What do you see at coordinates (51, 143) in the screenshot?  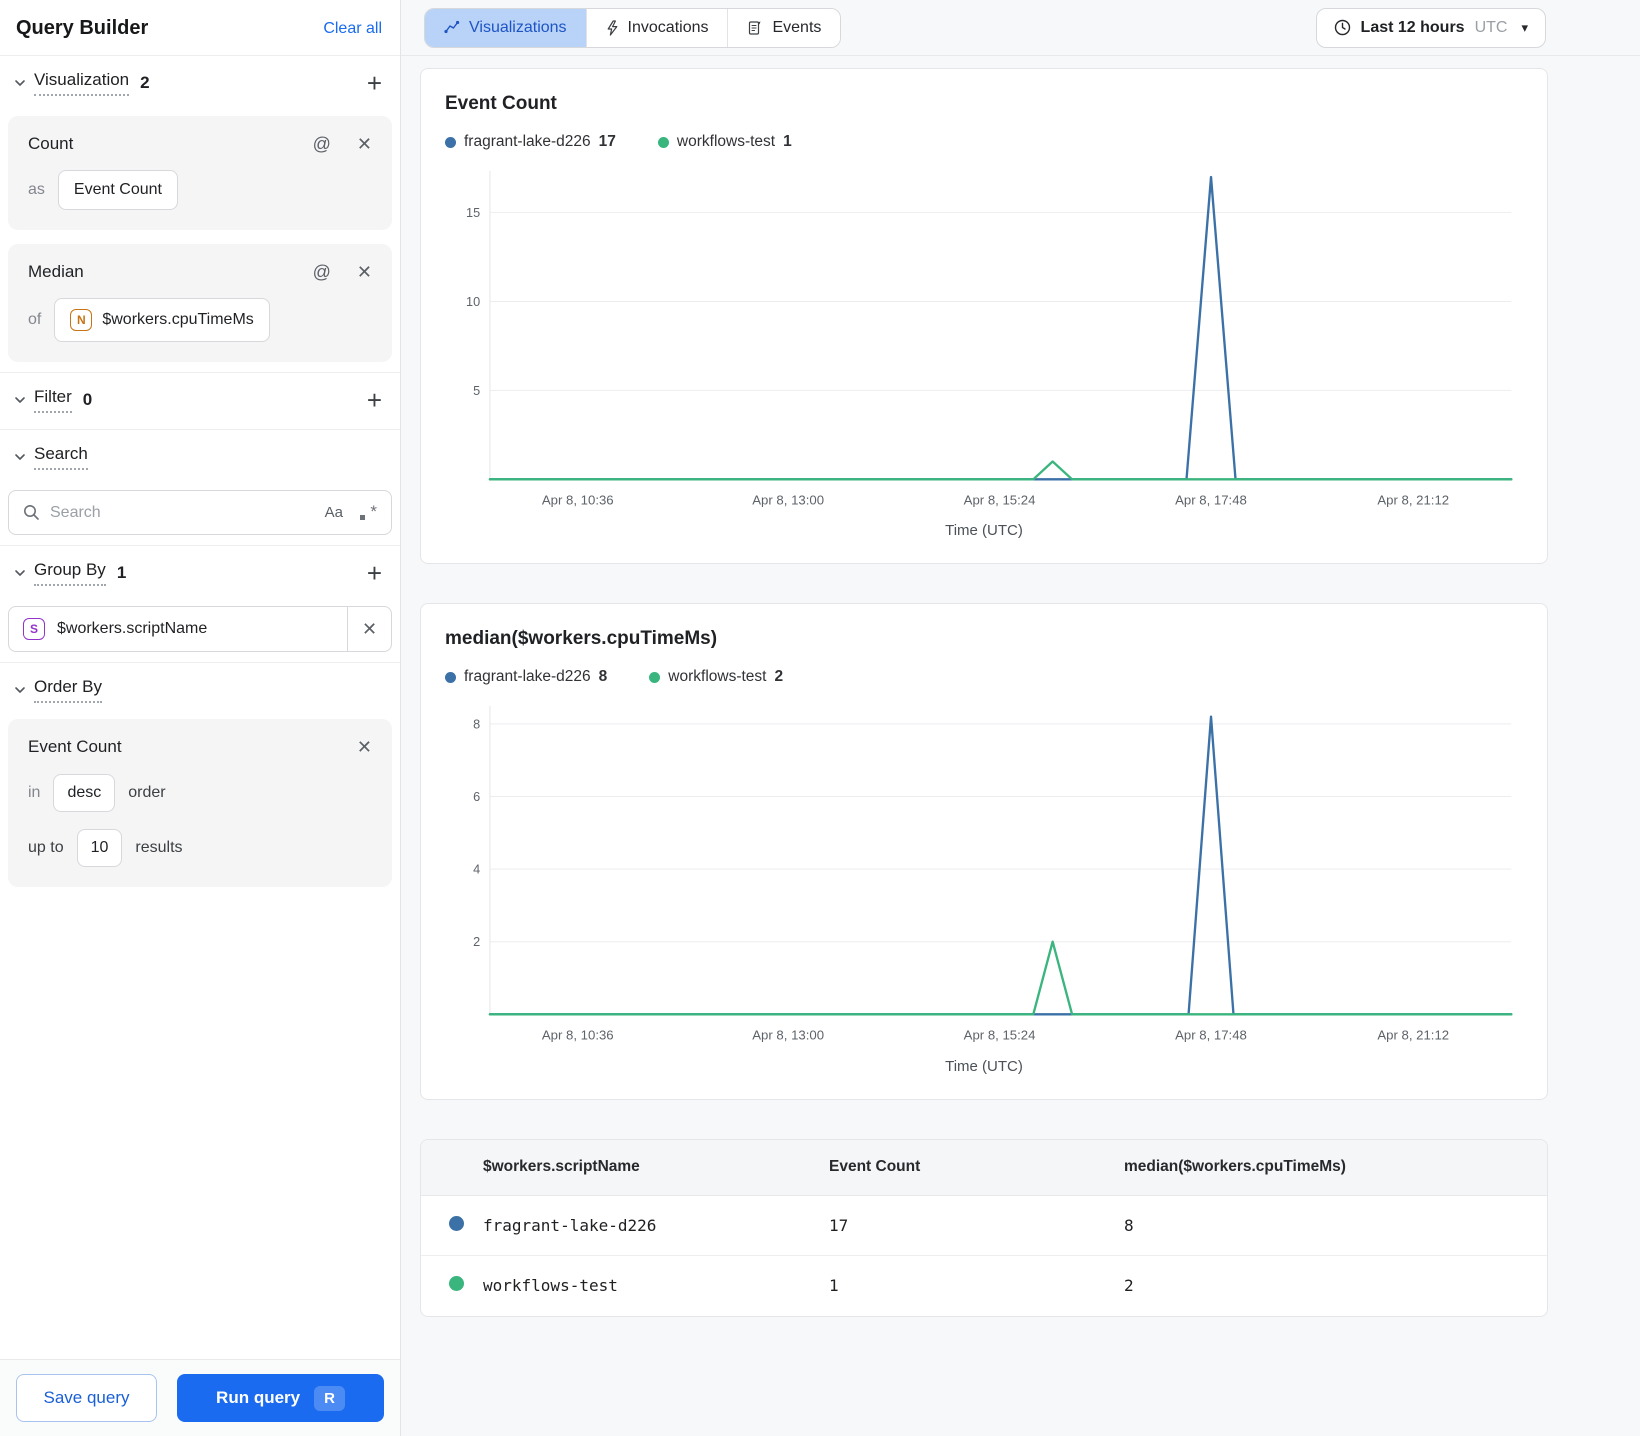 I see `visualization-function-label: Count` at bounding box center [51, 143].